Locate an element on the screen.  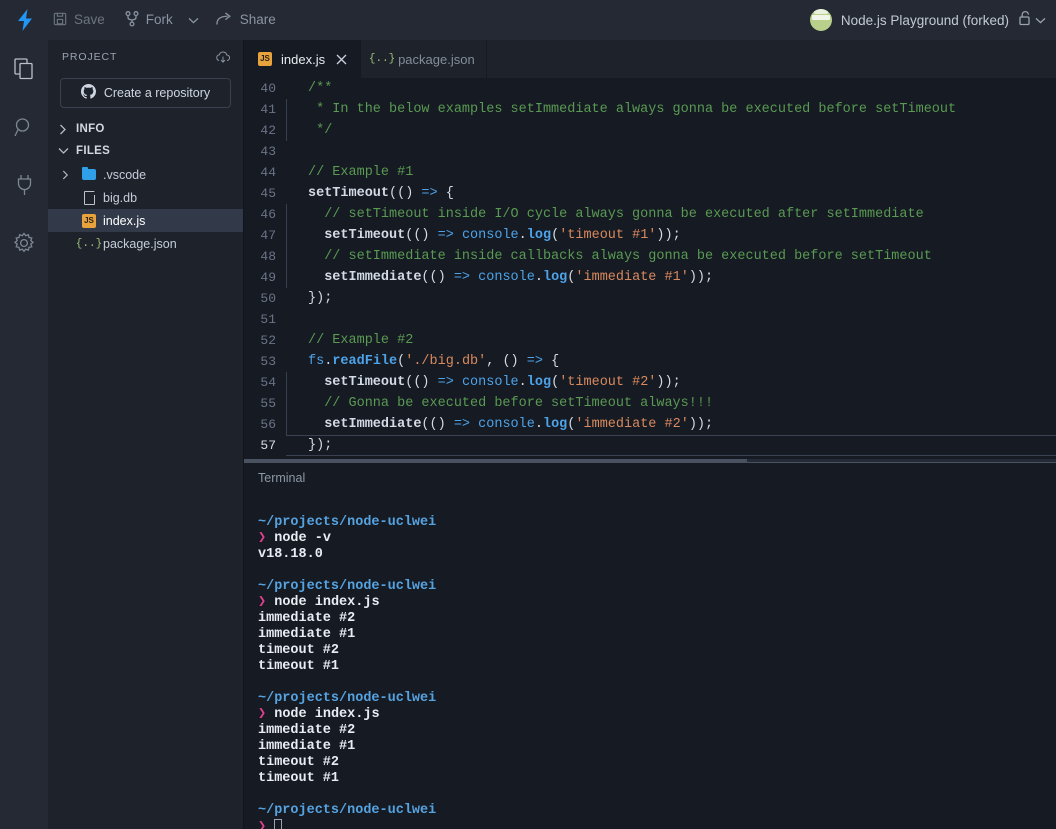
editor-horizontal-scrollbar is located at coordinates (650, 460).